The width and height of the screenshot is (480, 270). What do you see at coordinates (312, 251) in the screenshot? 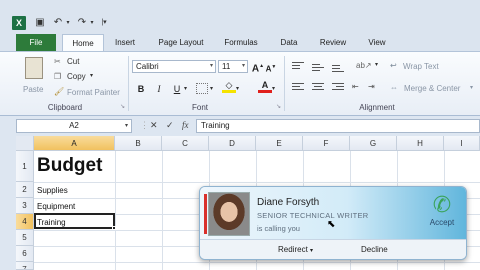
I see `redirect-dropdown-icon: ▾` at bounding box center [312, 251].